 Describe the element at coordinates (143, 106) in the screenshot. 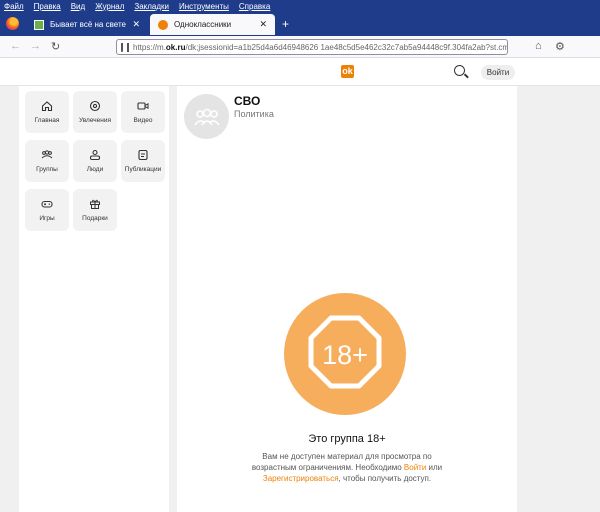

I see `video-icon` at that location.